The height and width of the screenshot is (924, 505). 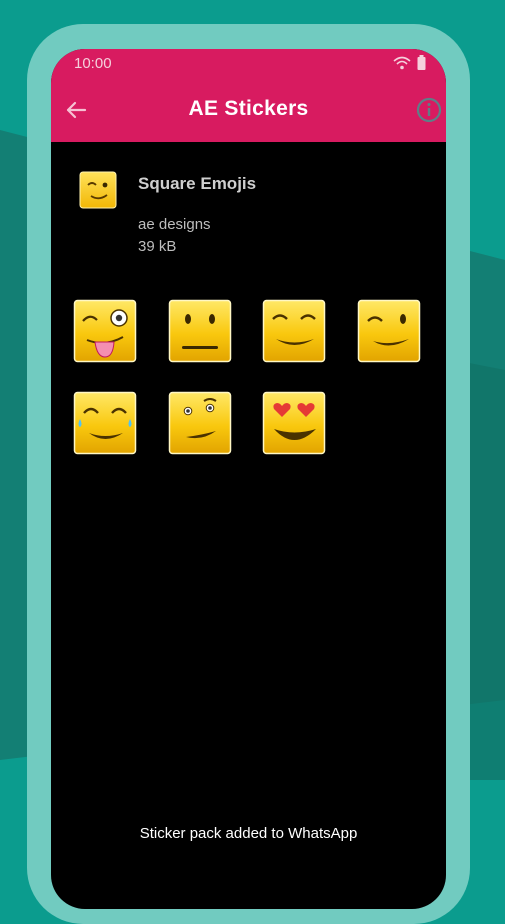 What do you see at coordinates (248, 95) in the screenshot?
I see `app-bar: 10:00 AE Stickers` at bounding box center [248, 95].